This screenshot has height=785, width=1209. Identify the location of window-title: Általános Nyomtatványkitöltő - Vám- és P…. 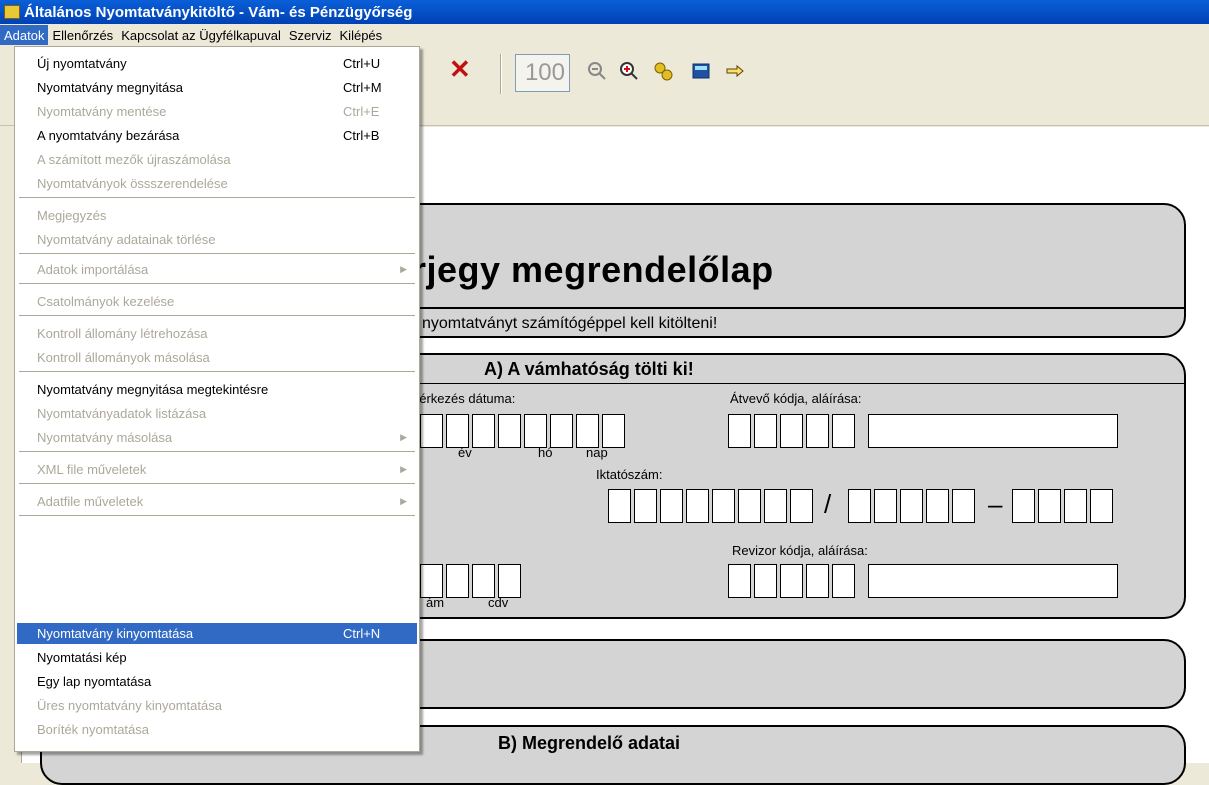
(218, 12).